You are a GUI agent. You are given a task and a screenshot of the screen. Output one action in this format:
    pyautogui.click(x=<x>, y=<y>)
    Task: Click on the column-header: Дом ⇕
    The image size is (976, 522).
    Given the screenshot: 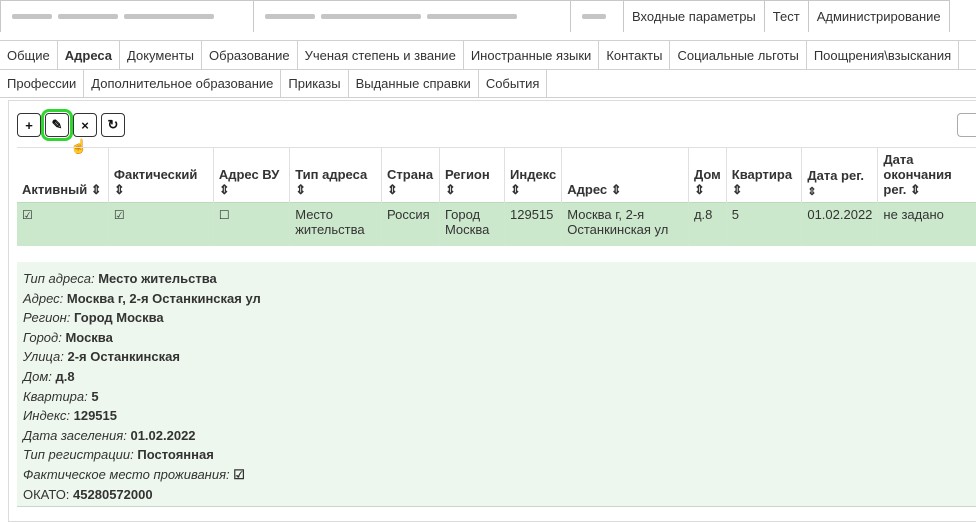 What is the action you would take?
    pyautogui.click(x=707, y=175)
    